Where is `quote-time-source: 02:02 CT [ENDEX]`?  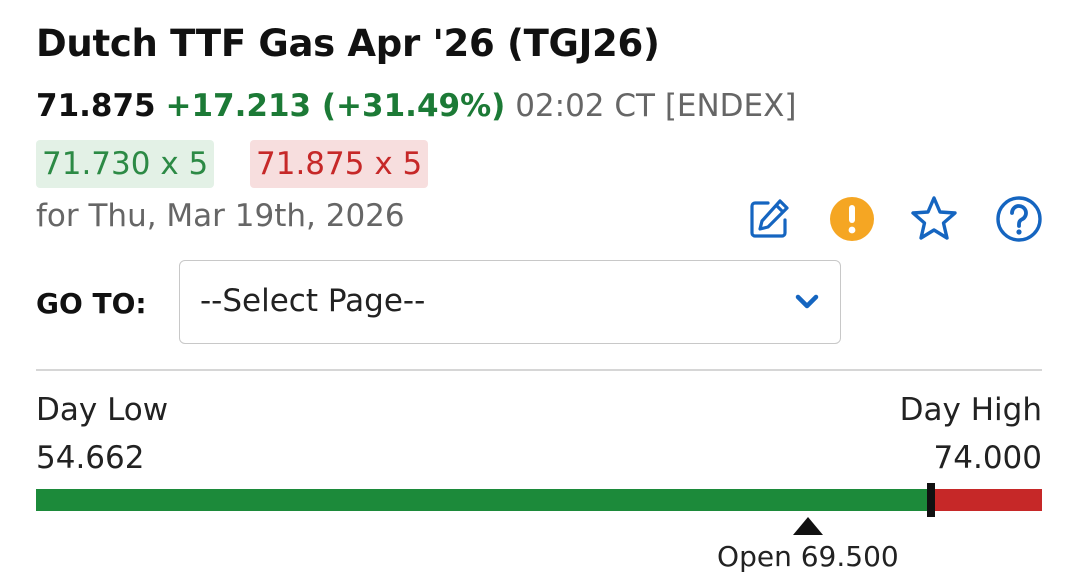
quote-time-source: 02:02 CT [ENDEX] is located at coordinates (656, 106).